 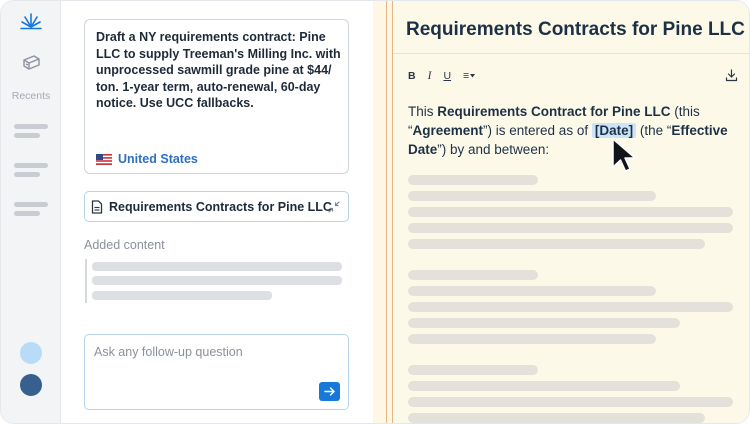 What do you see at coordinates (386, 212) in the screenshot?
I see `divider-line` at bounding box center [386, 212].